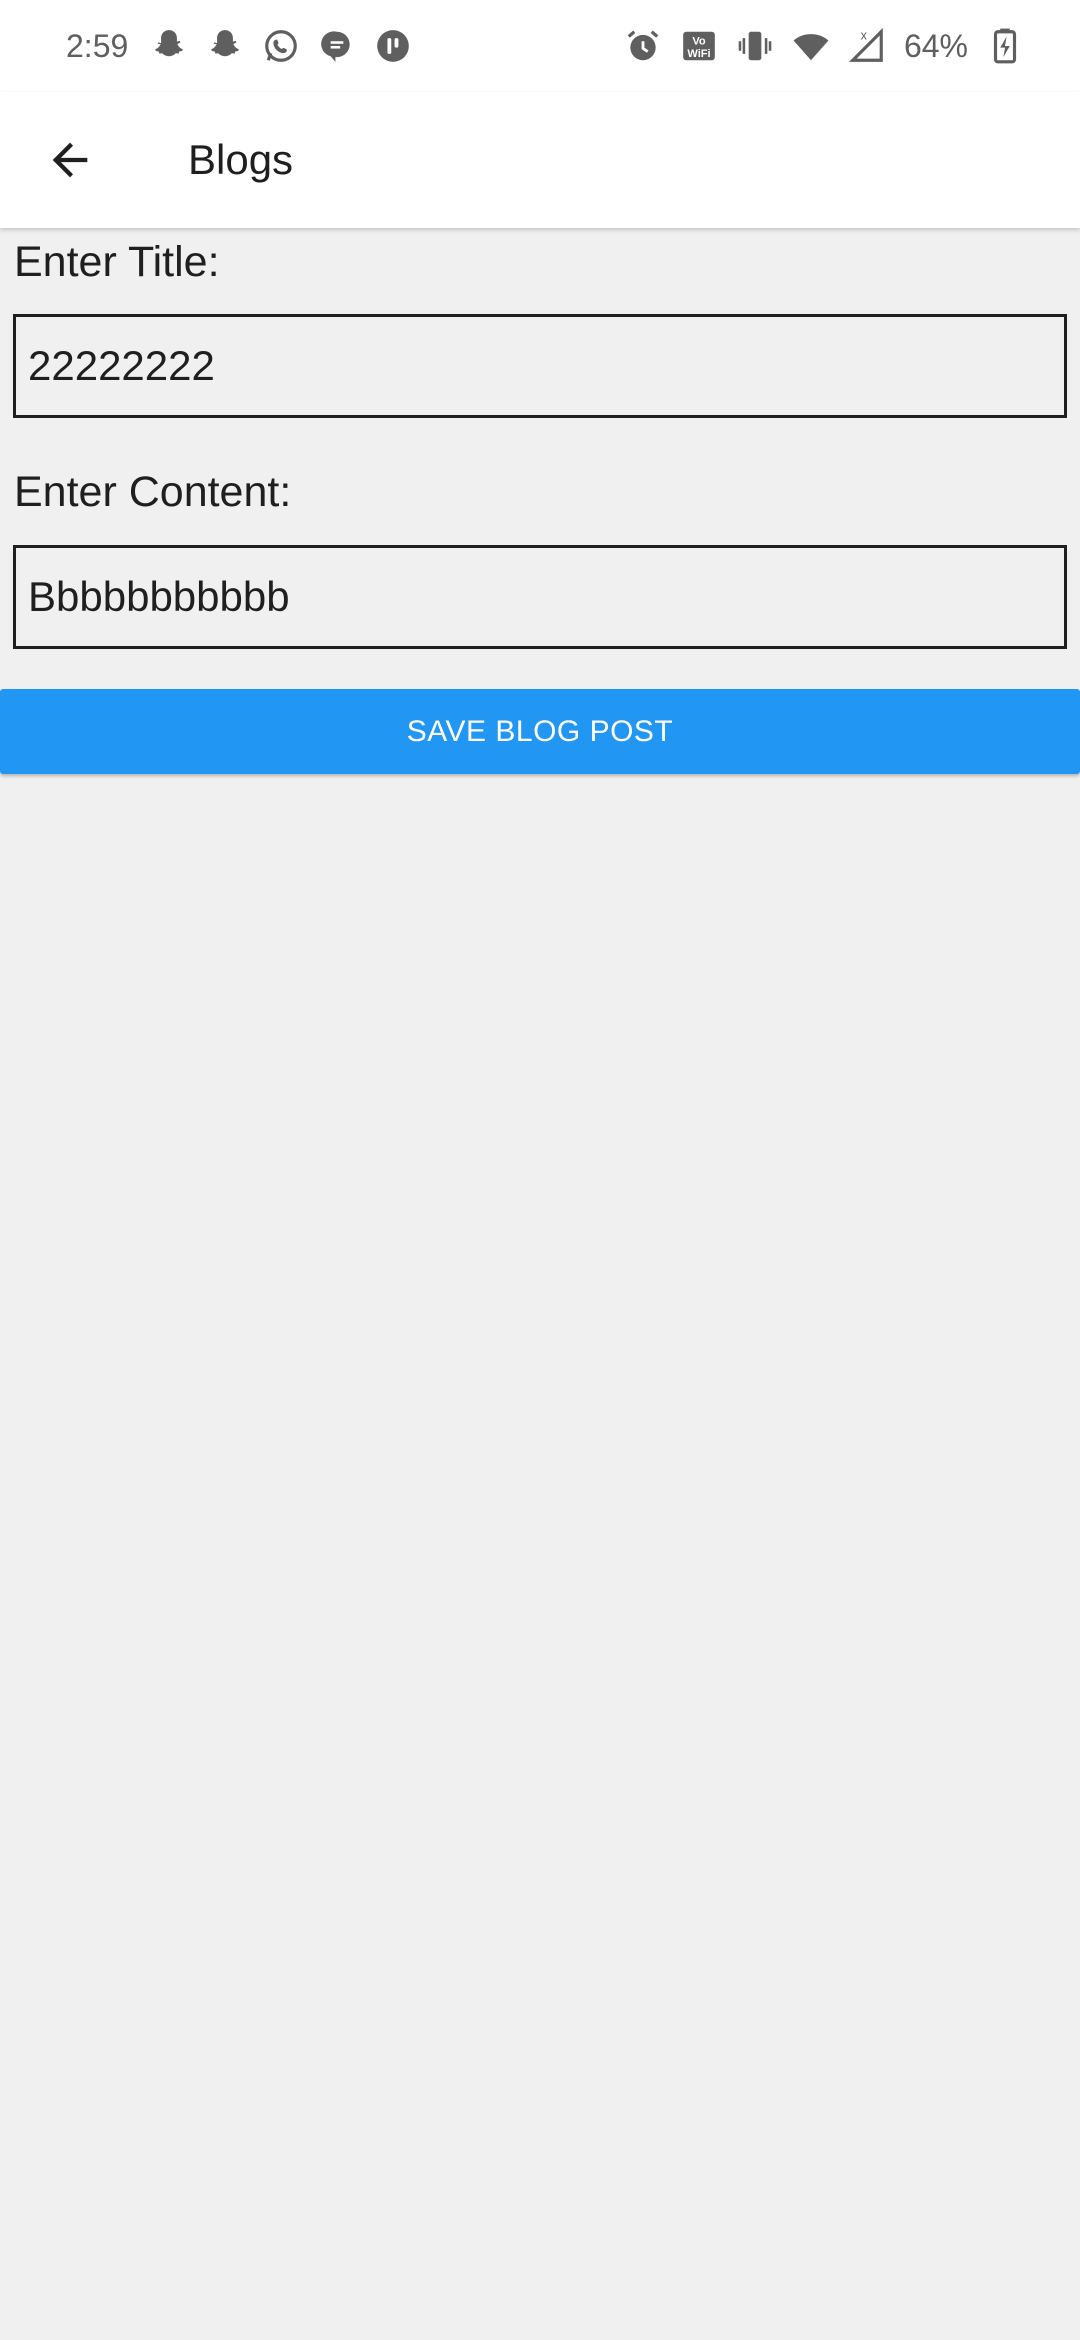  What do you see at coordinates (540, 731) in the screenshot?
I see `save-blog-post-button: SAVE BLOG POST` at bounding box center [540, 731].